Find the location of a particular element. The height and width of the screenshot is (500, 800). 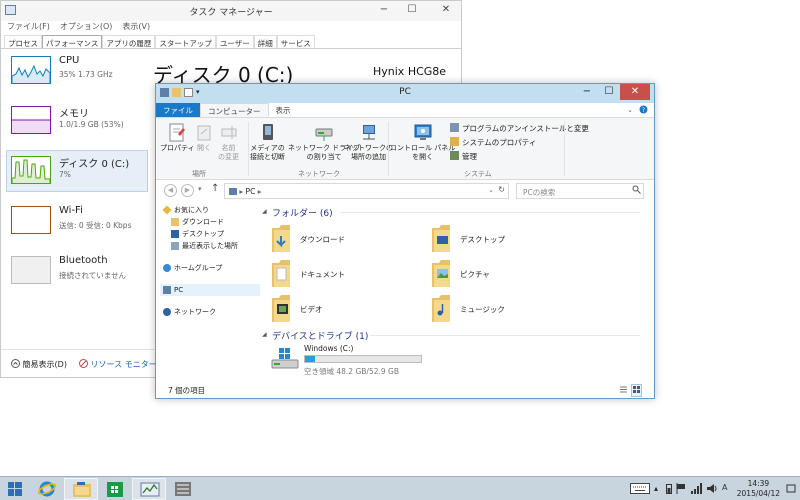

music-folder-icon is located at coordinates (441, 308).